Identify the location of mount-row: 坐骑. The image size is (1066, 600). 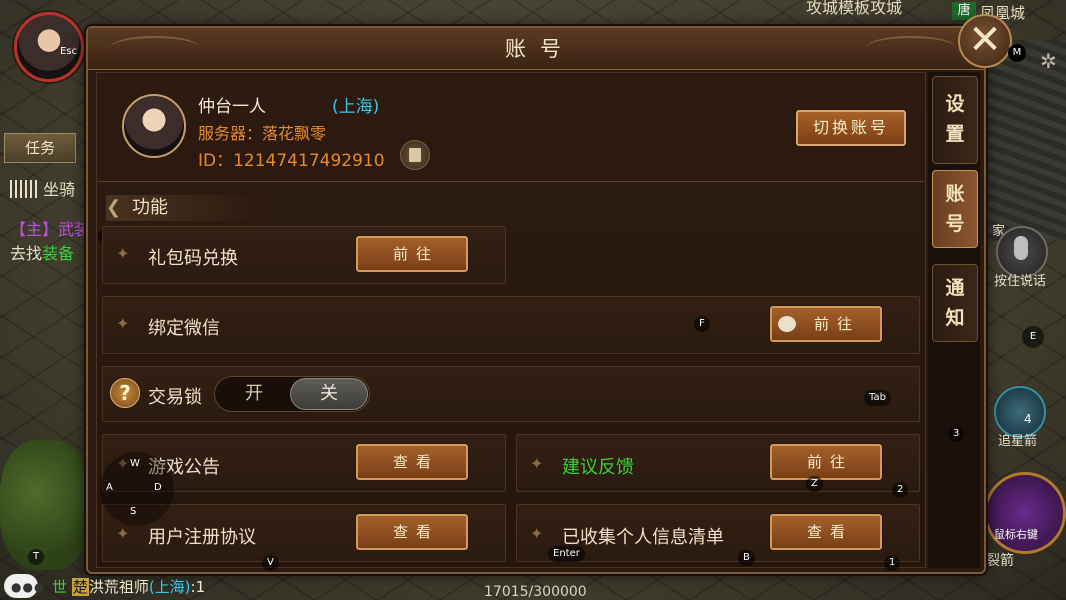
(42, 188).